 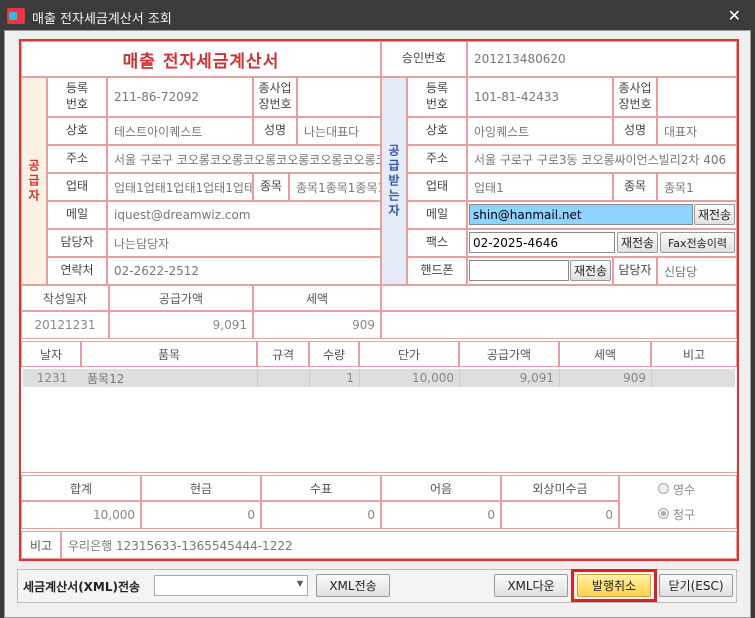 I want to click on col-price: 단가, so click(x=409, y=354).